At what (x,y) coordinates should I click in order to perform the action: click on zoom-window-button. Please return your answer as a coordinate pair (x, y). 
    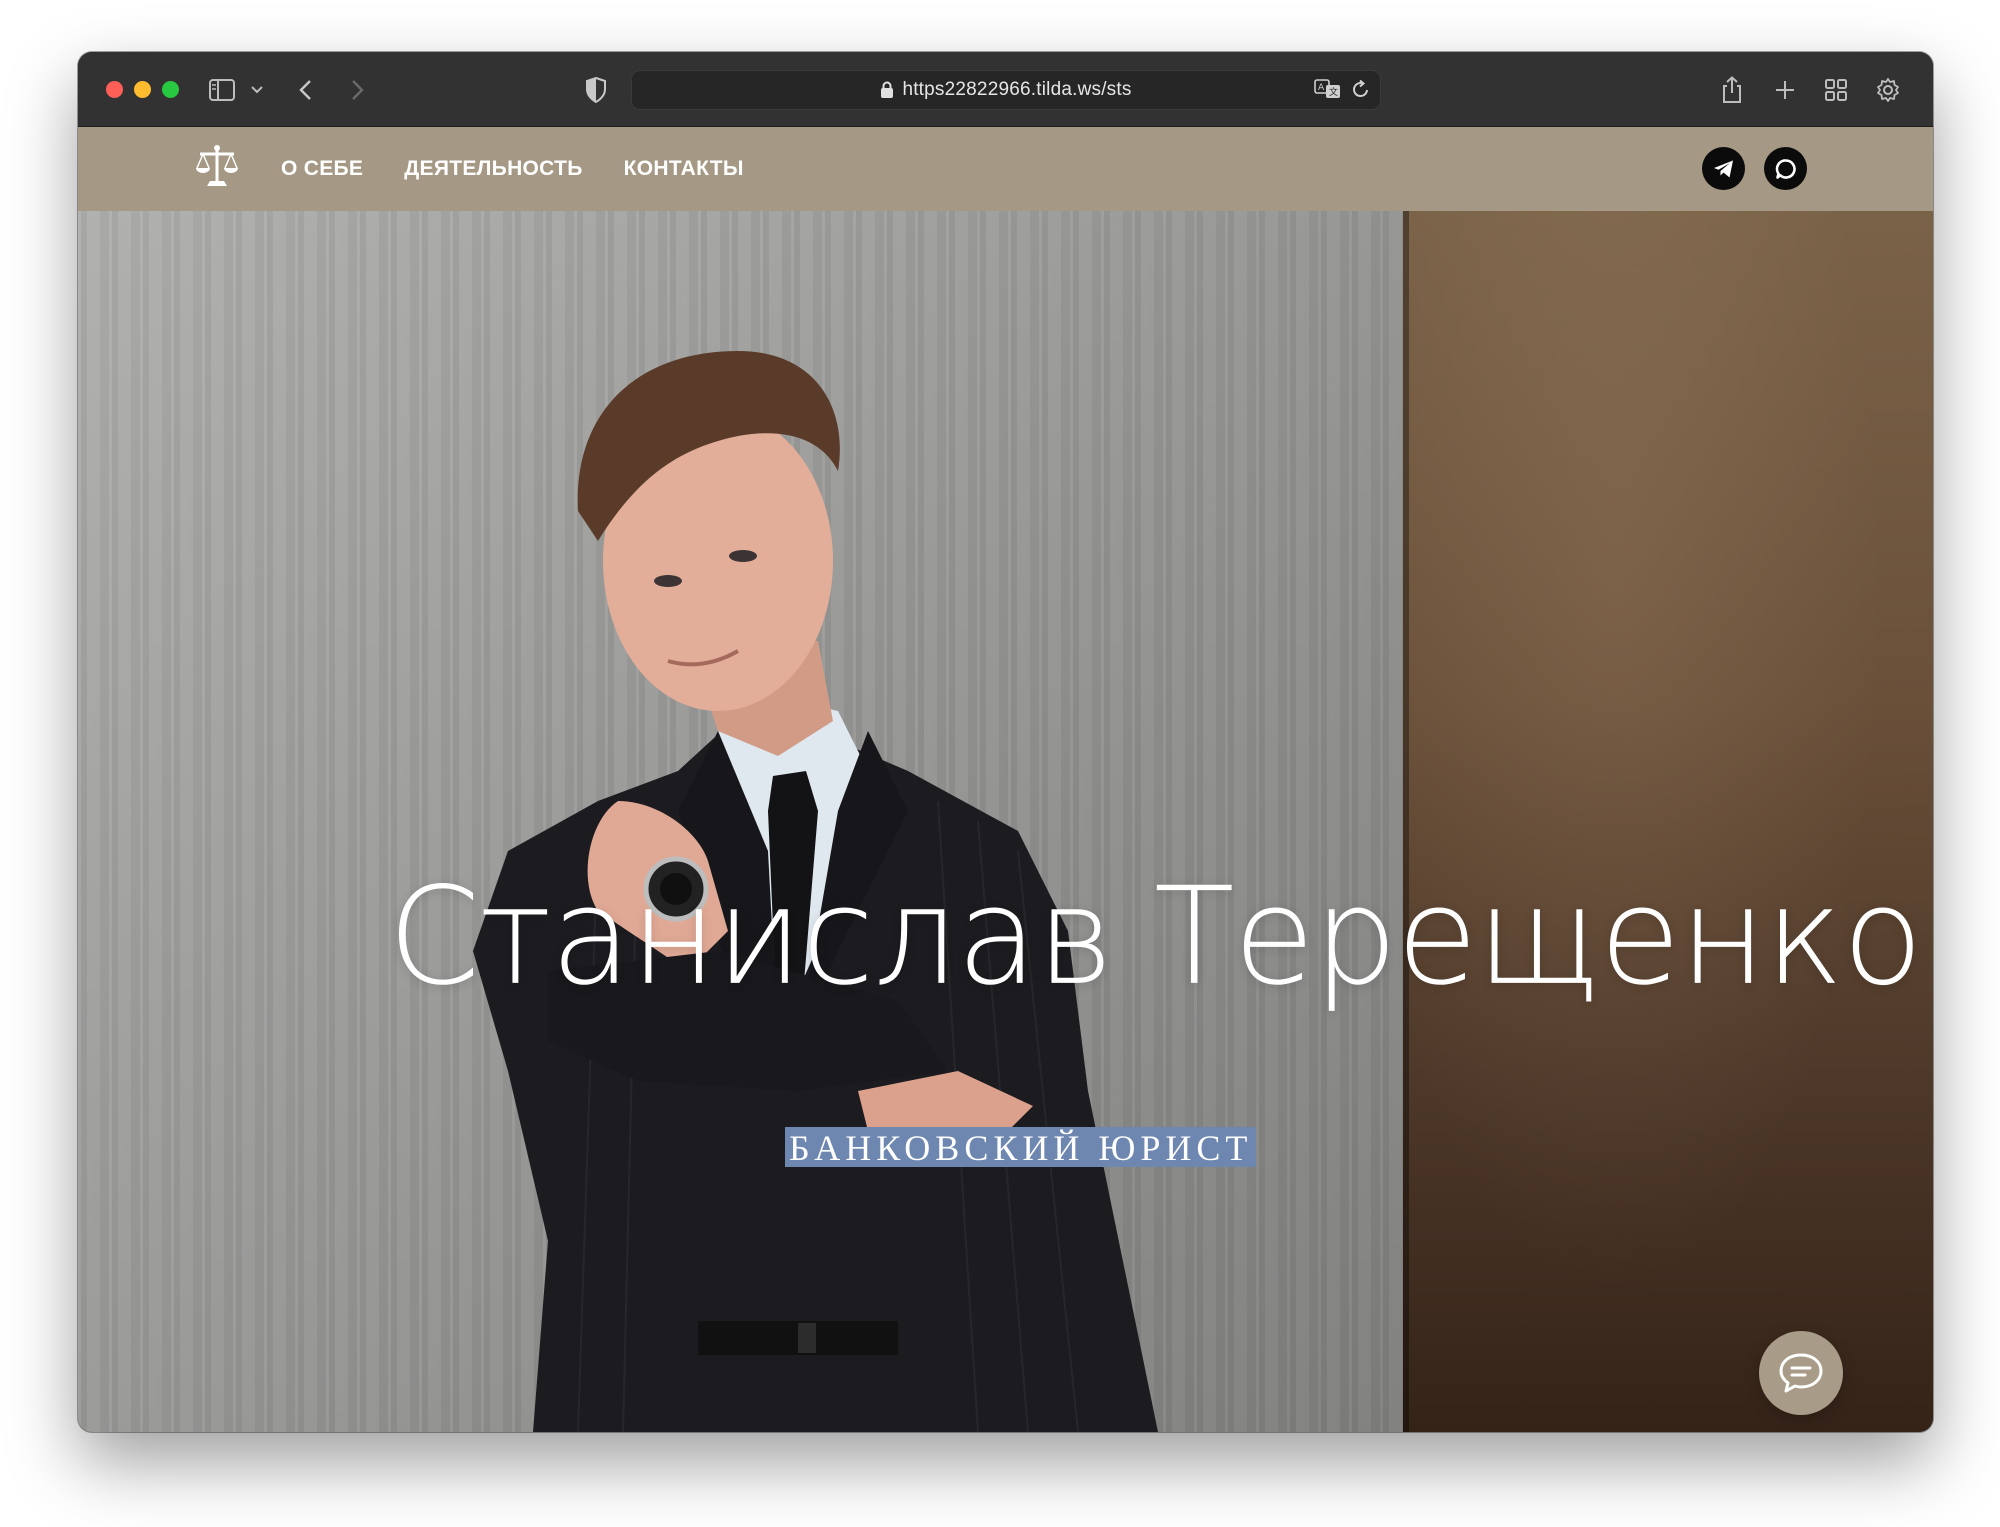
    Looking at the image, I should click on (170, 89).